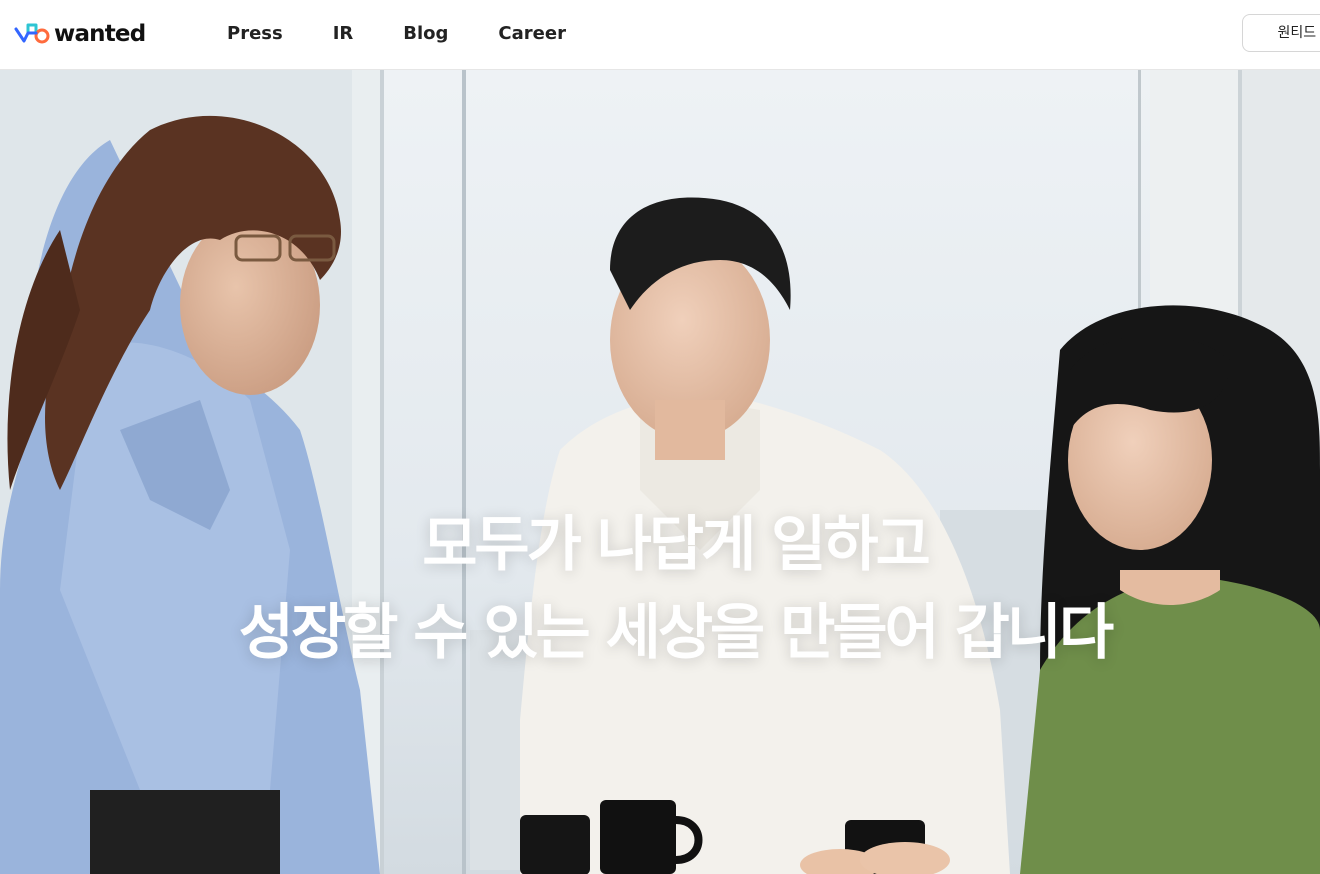  Describe the element at coordinates (1281, 33) in the screenshot. I see `wanted-home-button: 원티드 홈` at that location.